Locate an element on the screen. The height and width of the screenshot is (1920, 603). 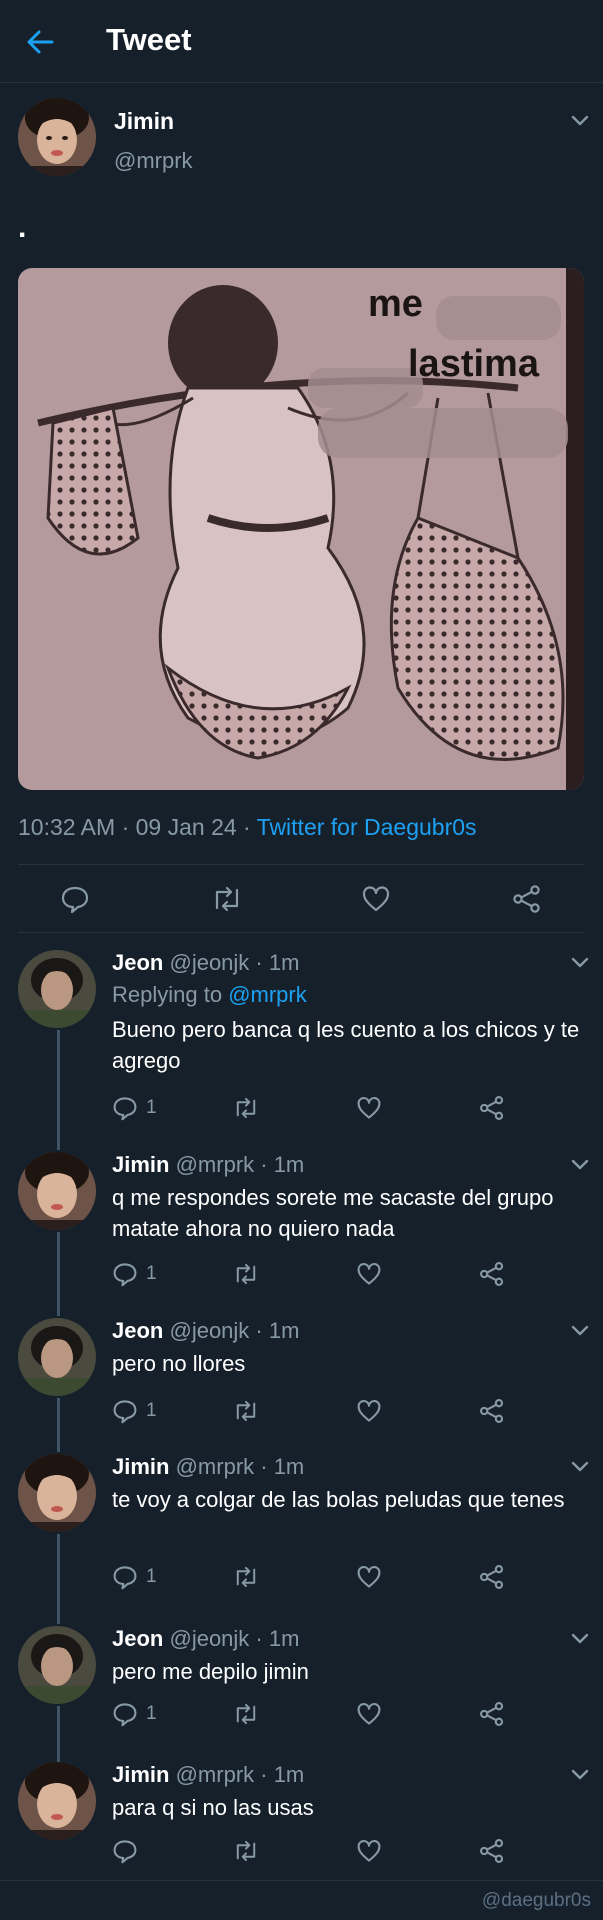
tweet-author-handle: @mrprk is located at coordinates (153, 161).